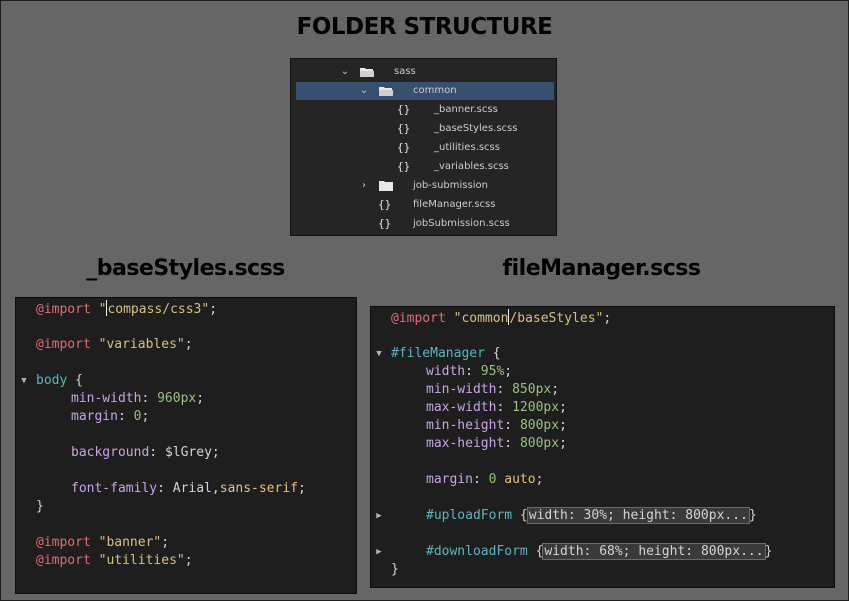 The width and height of the screenshot is (849, 601). Describe the element at coordinates (450, 185) in the screenshot. I see `tree-item-label: job-submission` at that location.